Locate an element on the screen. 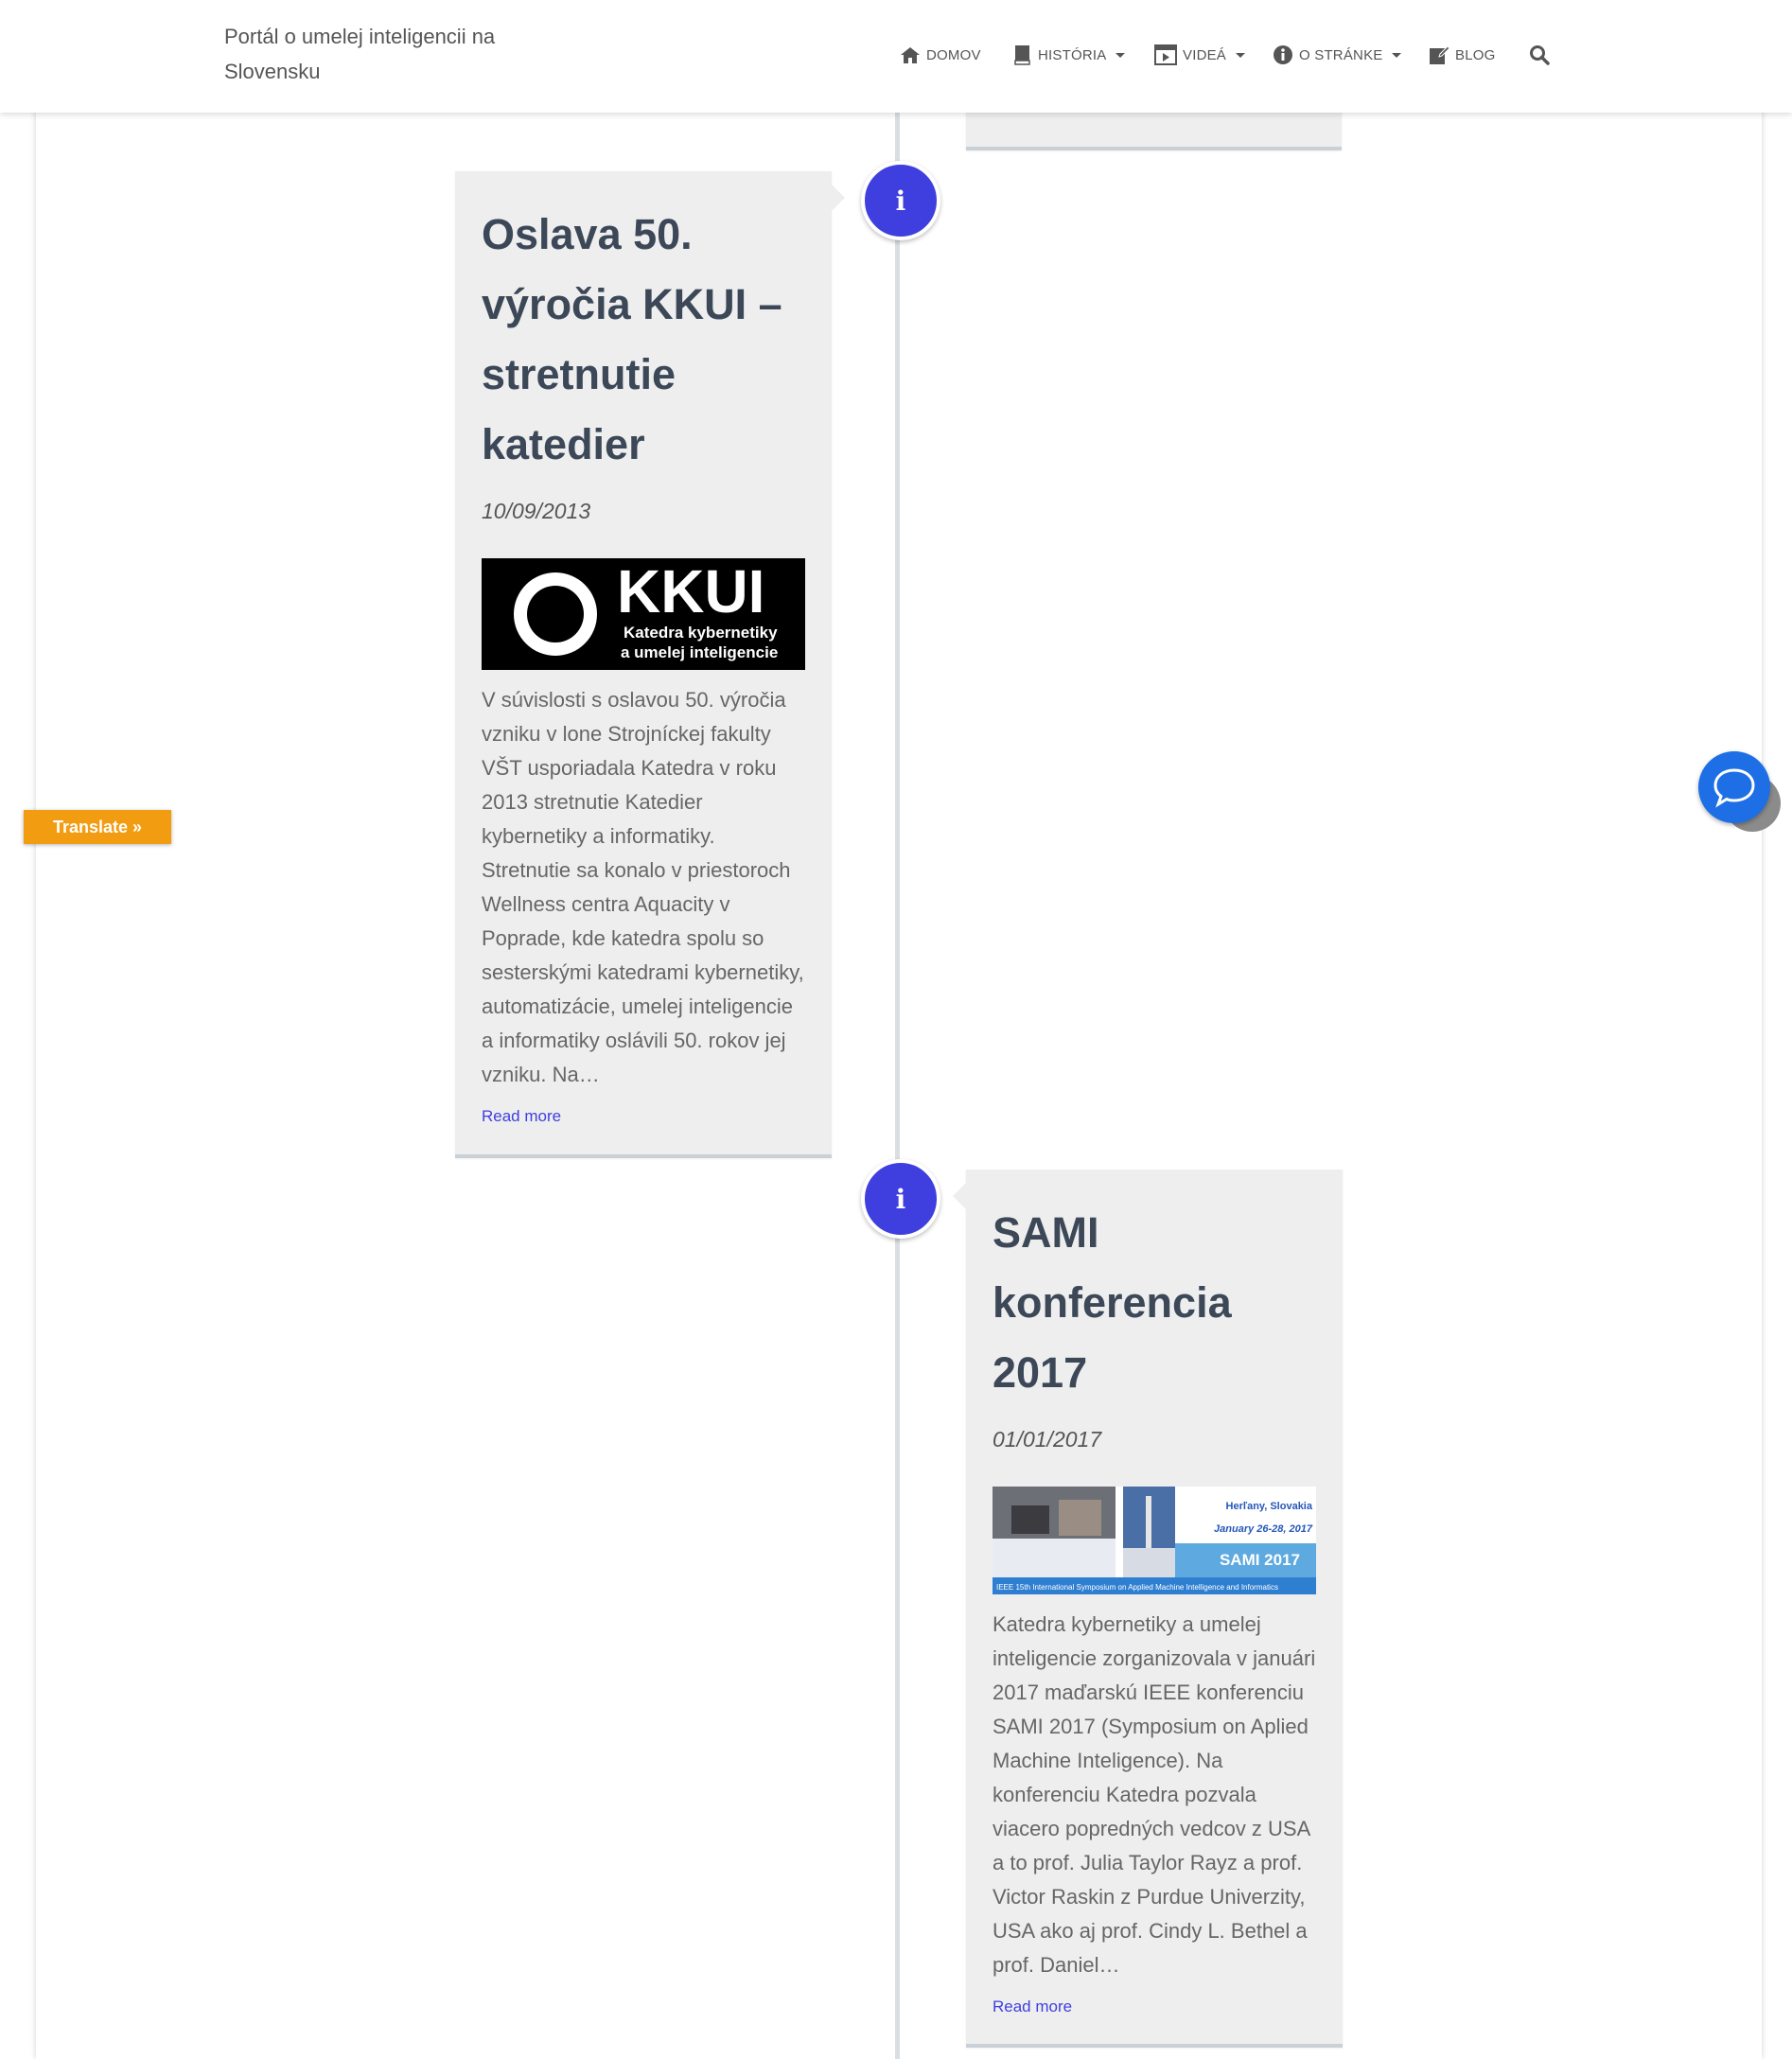 The width and height of the screenshot is (1792, 2059). chat-button is located at coordinates (1734, 787).